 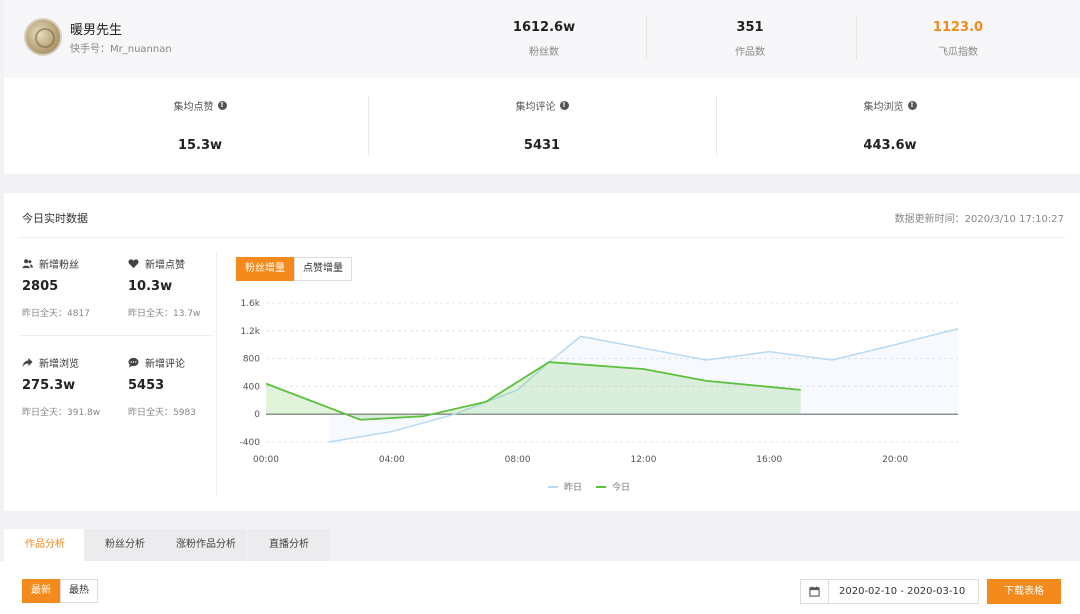 What do you see at coordinates (150, 286) in the screenshot?
I see `metric-value: 10.3w` at bounding box center [150, 286].